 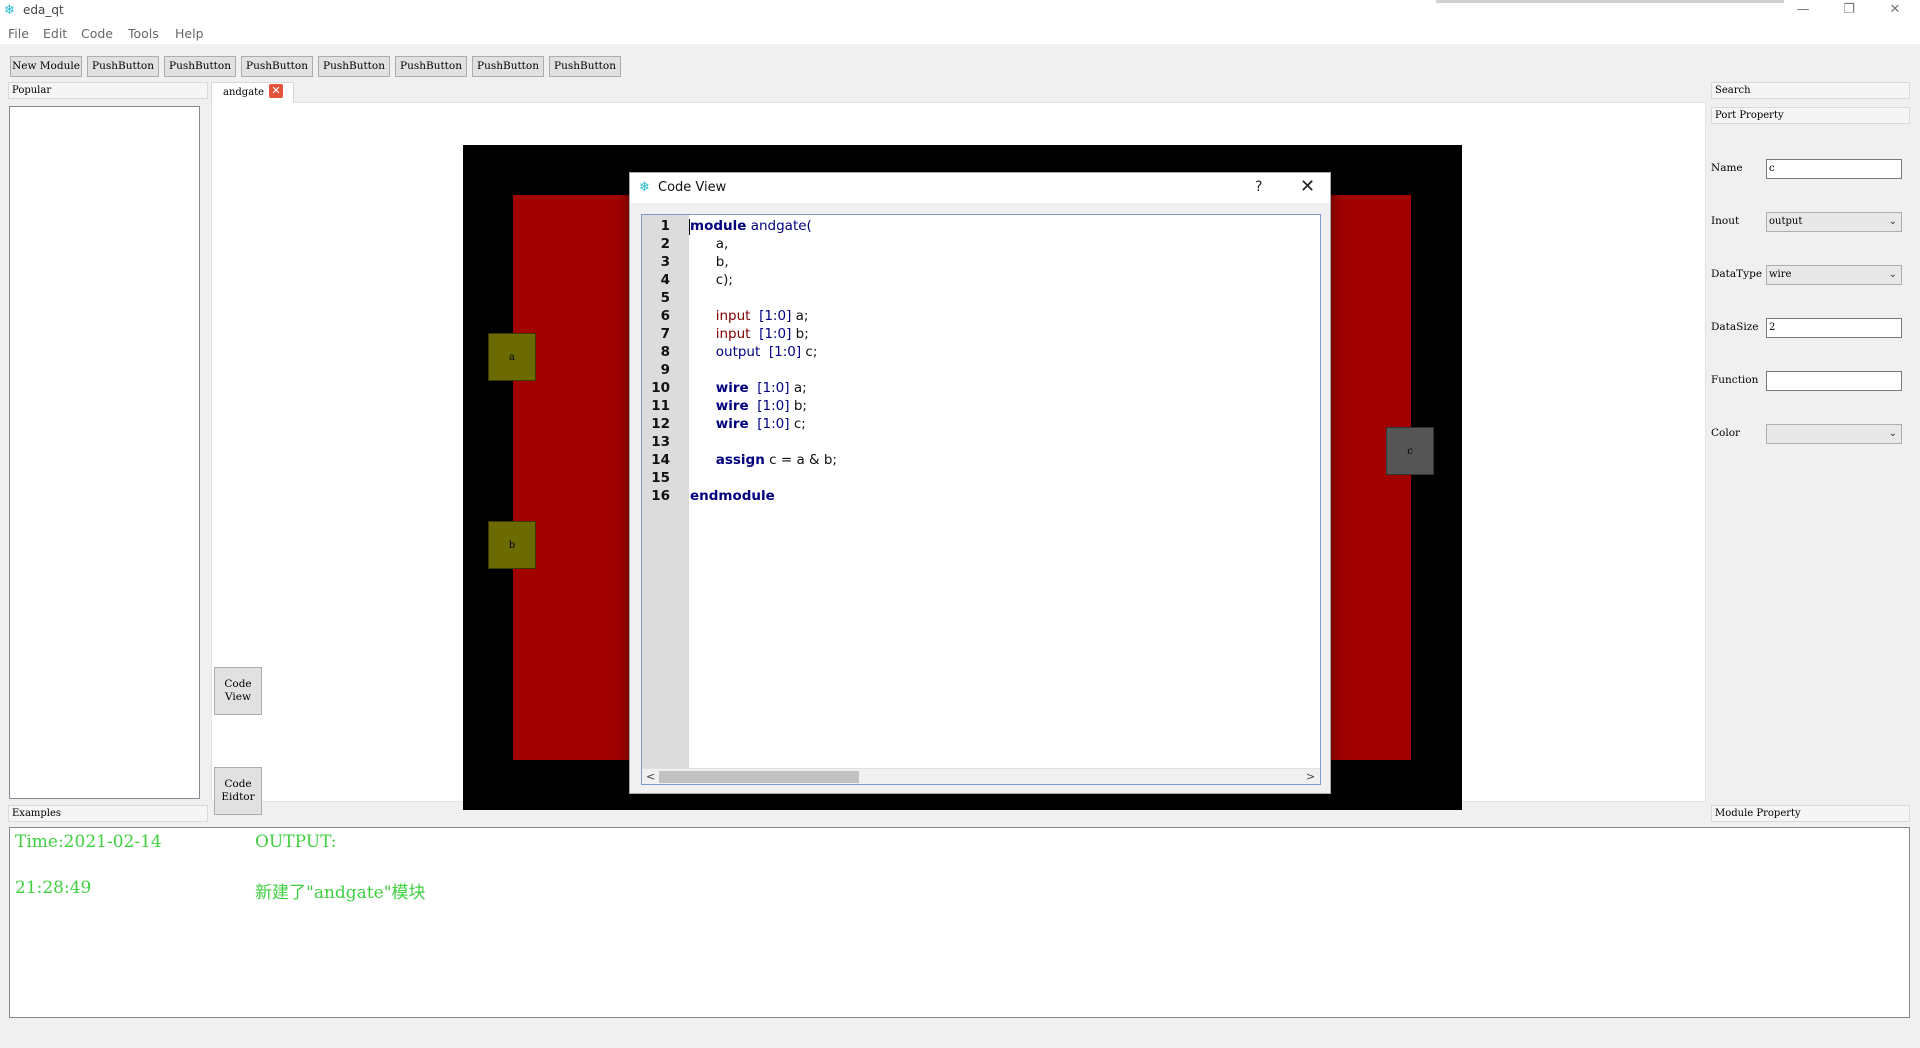 What do you see at coordinates (277, 66) in the screenshot?
I see `push-button-3: PushButton` at bounding box center [277, 66].